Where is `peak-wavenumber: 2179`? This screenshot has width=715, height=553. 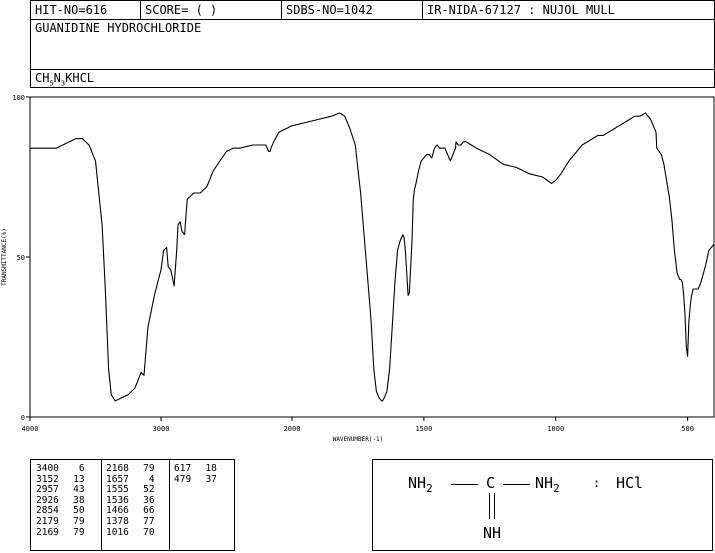
peak-wavenumber: 2179 is located at coordinates (47, 521).